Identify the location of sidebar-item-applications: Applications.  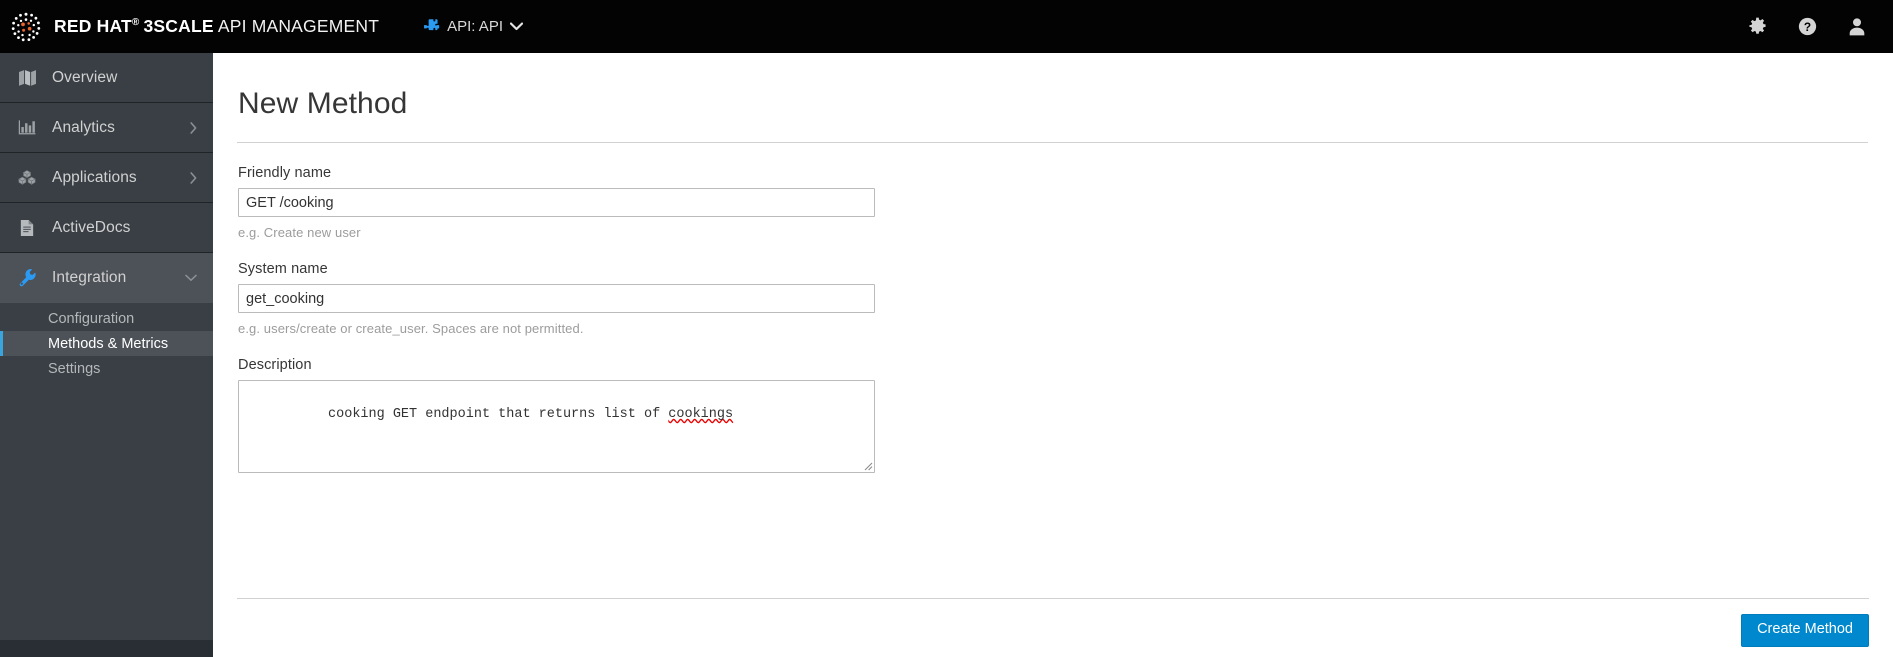
(106, 178).